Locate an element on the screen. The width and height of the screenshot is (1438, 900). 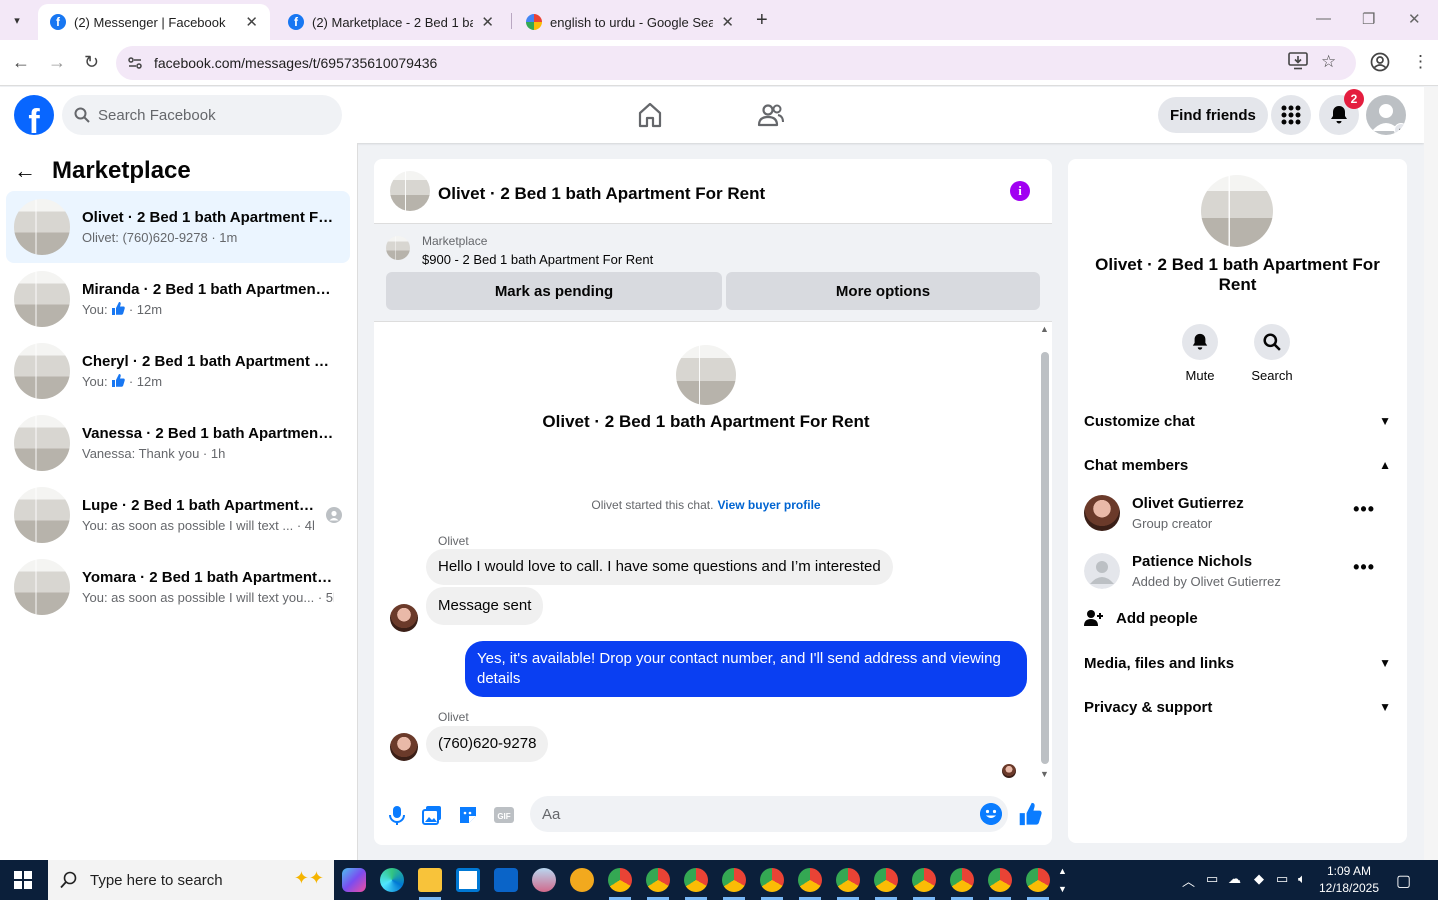
message-input-box is located at coordinates (769, 814).